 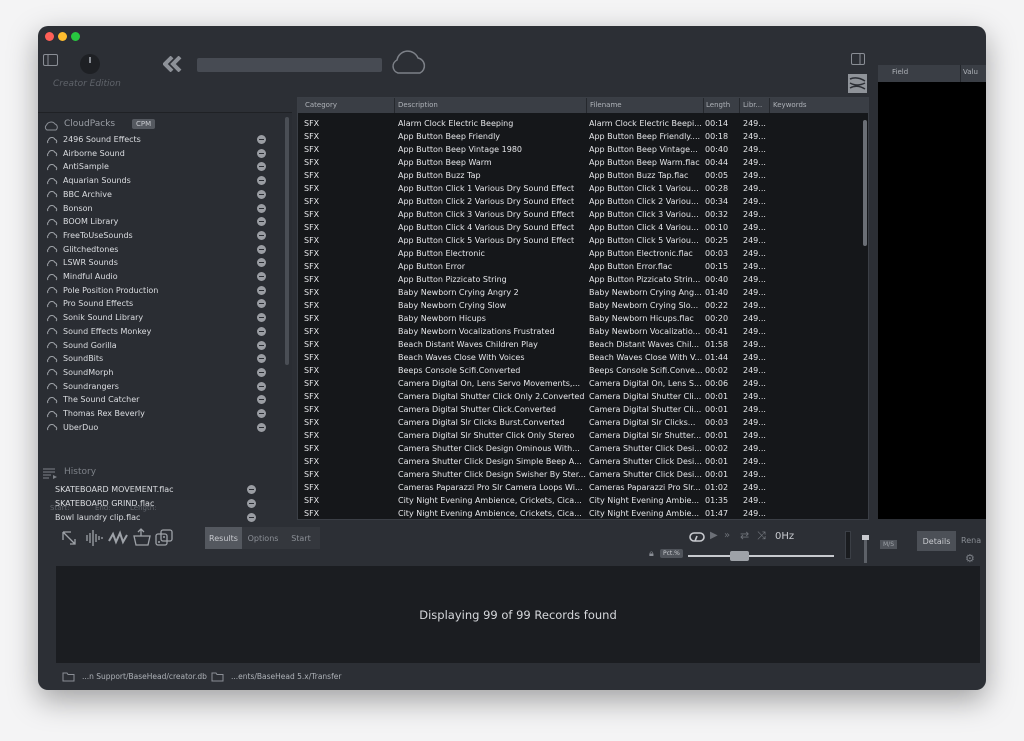 I want to click on cloudpack-item: FreeToUseSounds, so click(x=156, y=235).